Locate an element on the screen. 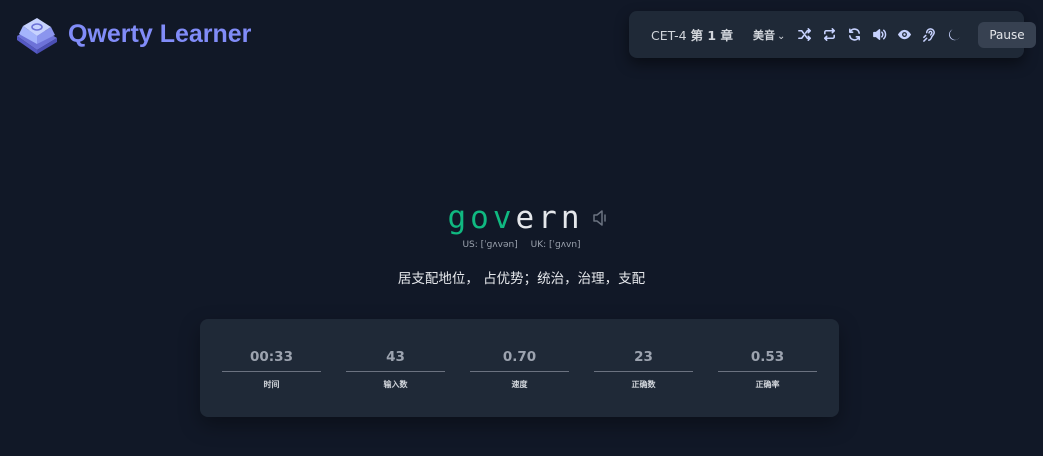 Image resolution: width=1043 pixels, height=456 pixels. word-translation: 居支配地位， 占优势；统治，治理，支配 is located at coordinates (521, 279).